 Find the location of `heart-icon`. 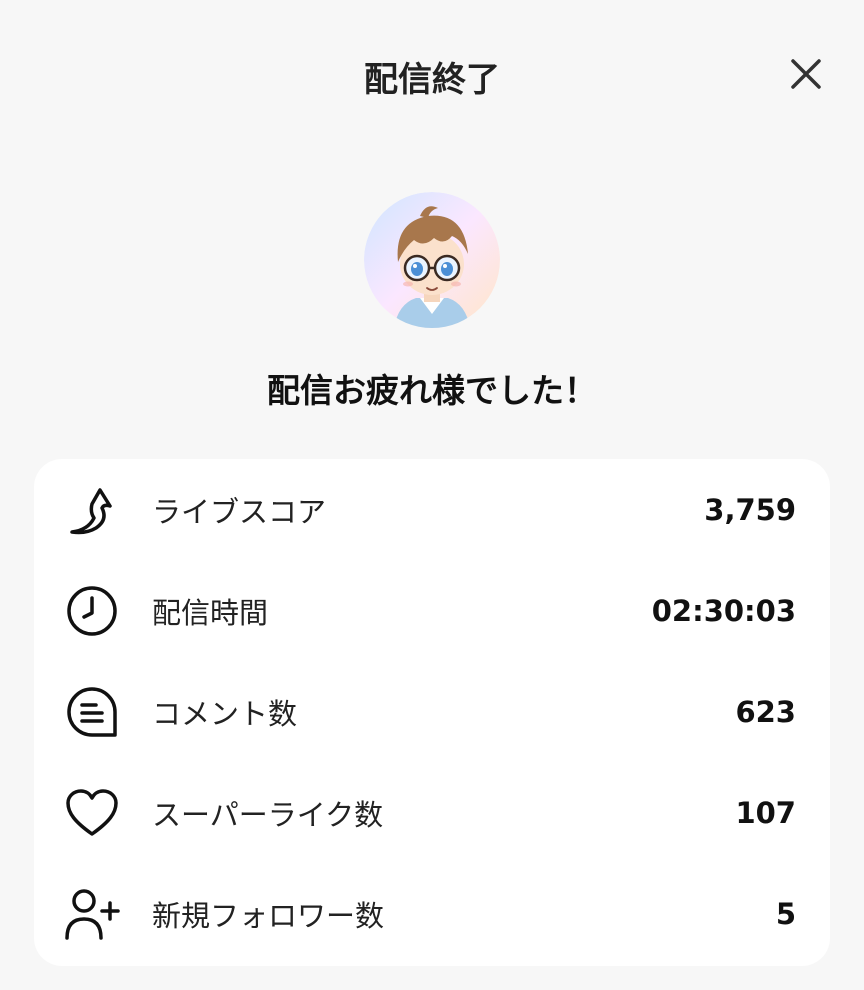

heart-icon is located at coordinates (92, 813).